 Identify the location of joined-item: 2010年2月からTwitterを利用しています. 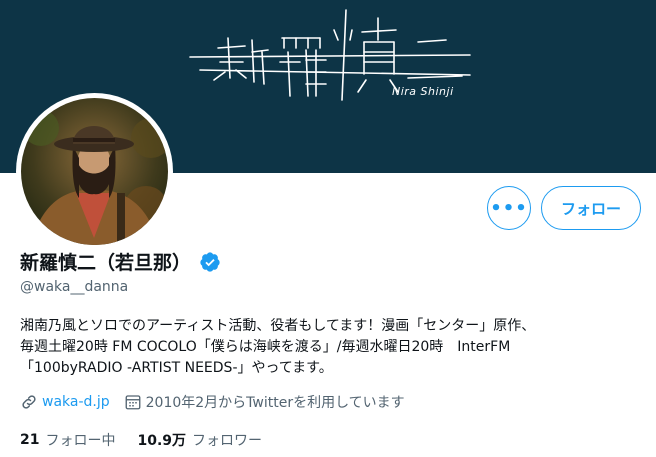
(264, 402).